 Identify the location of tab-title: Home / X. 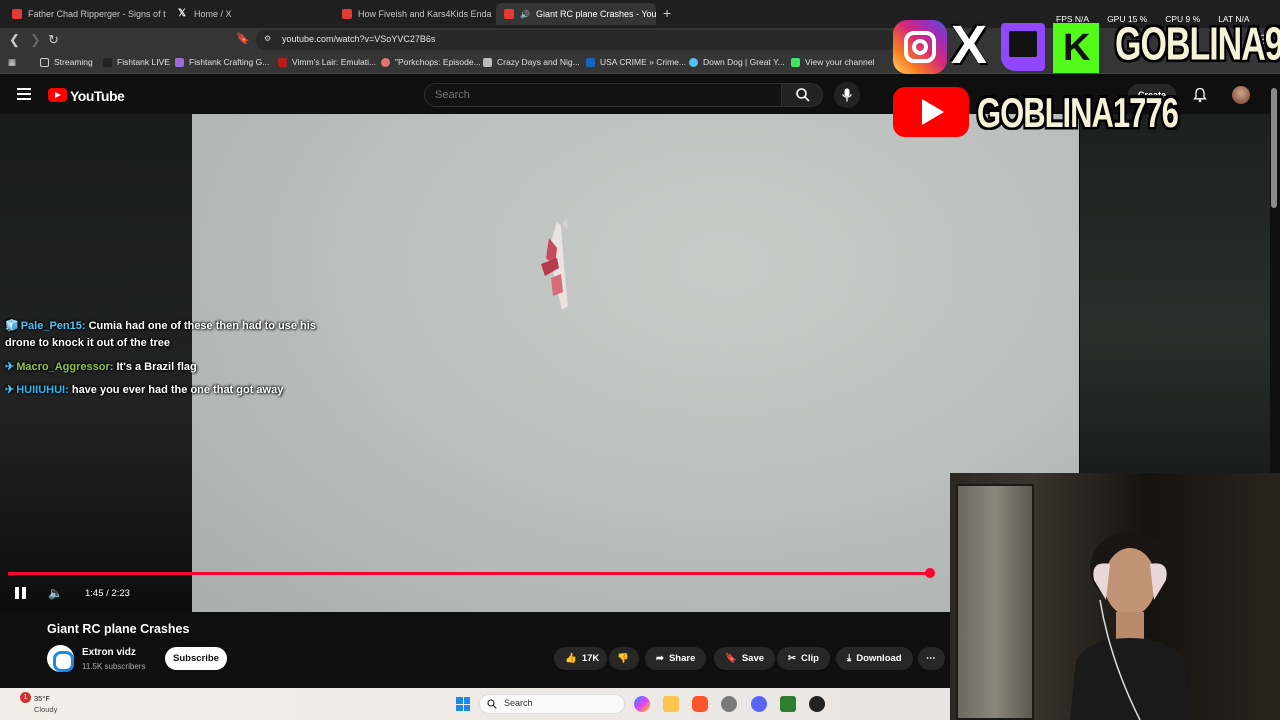
(213, 14).